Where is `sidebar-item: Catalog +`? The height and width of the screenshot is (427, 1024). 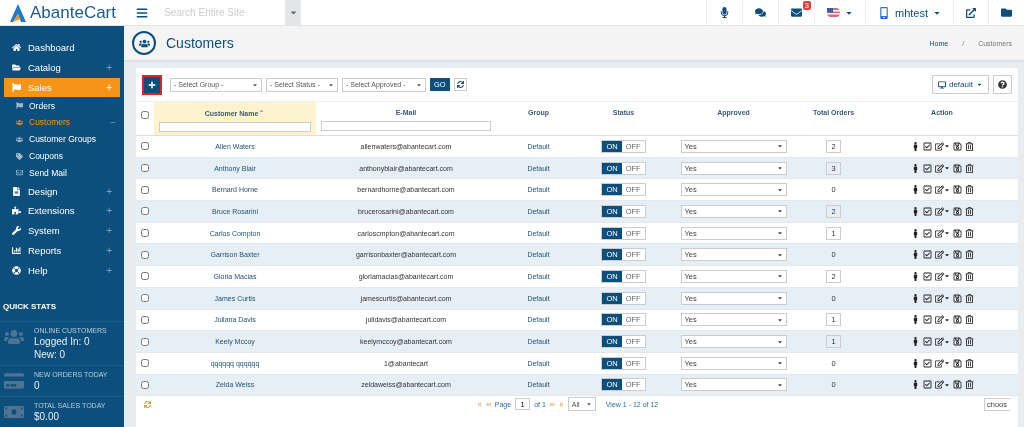
sidebar-item: Catalog + is located at coordinates (62, 67).